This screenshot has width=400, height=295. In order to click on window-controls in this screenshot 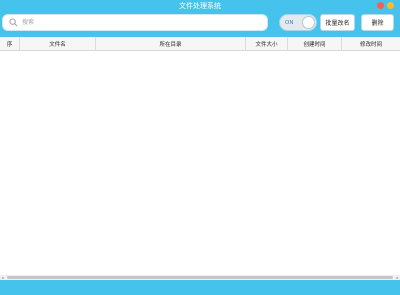, I will do `click(385, 5)`.